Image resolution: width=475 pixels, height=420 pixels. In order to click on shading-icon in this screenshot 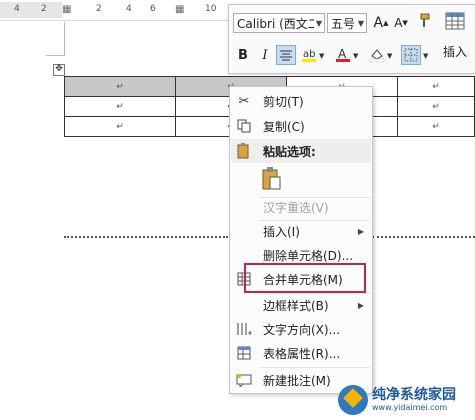, I will do `click(377, 55)`.